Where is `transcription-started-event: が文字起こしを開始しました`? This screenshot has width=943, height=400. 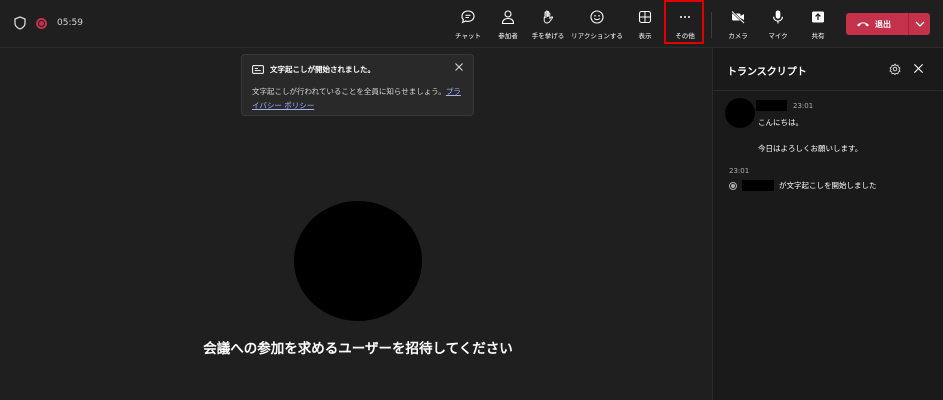 transcription-started-event: が文字起こしを開始しました is located at coordinates (803, 185).